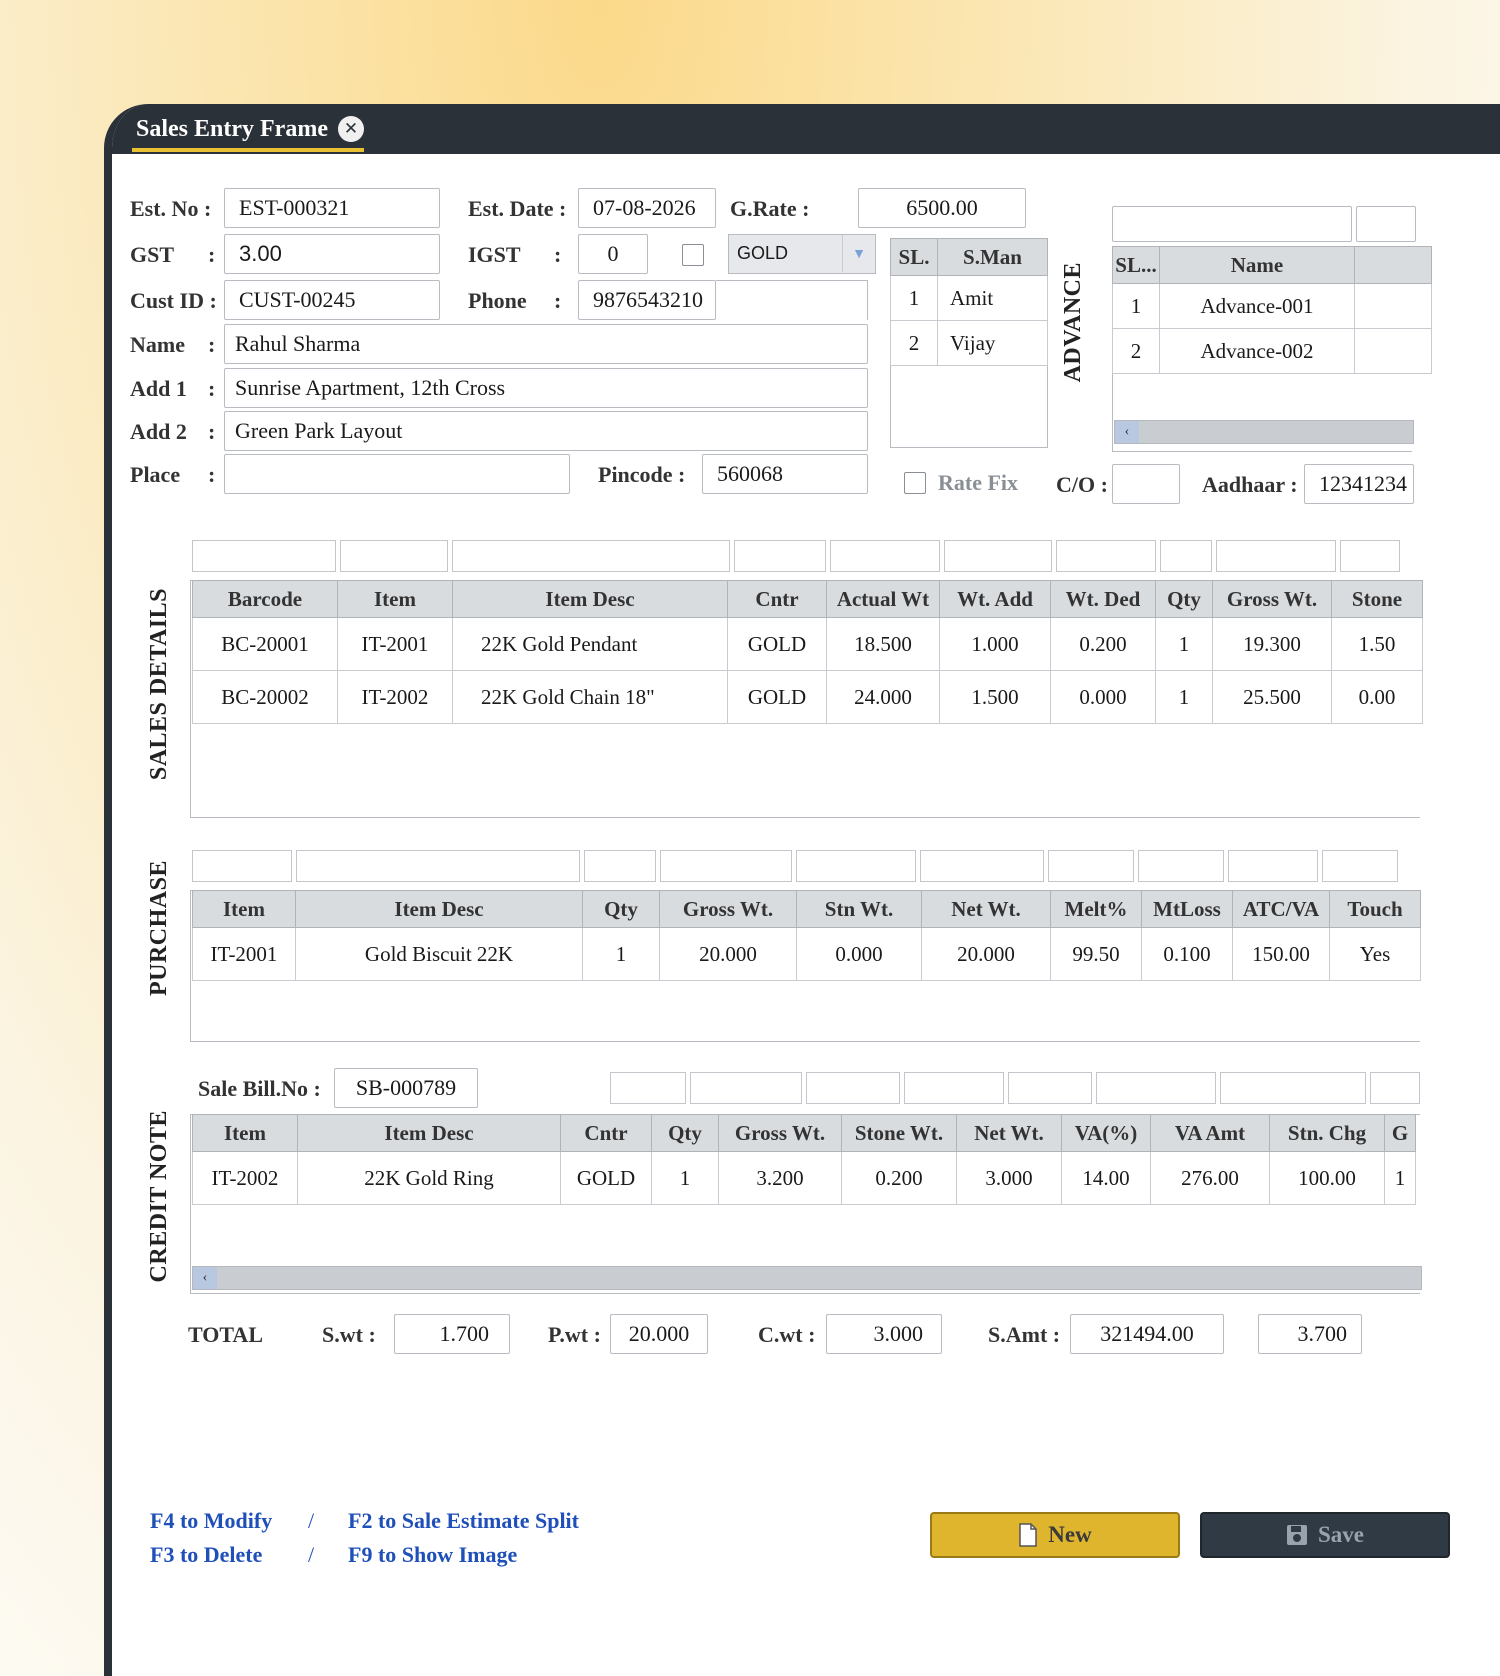  Describe the element at coordinates (463, 1521) in the screenshot. I see `hint-split: F2 to Sale Estimate Split` at that location.